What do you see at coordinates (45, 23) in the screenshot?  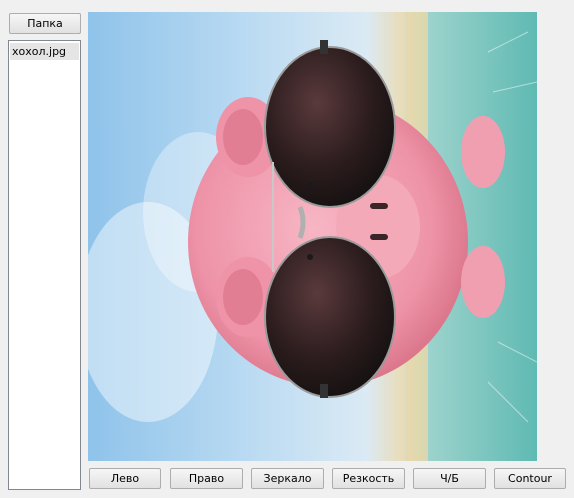 I see `folder-button: Папка` at bounding box center [45, 23].